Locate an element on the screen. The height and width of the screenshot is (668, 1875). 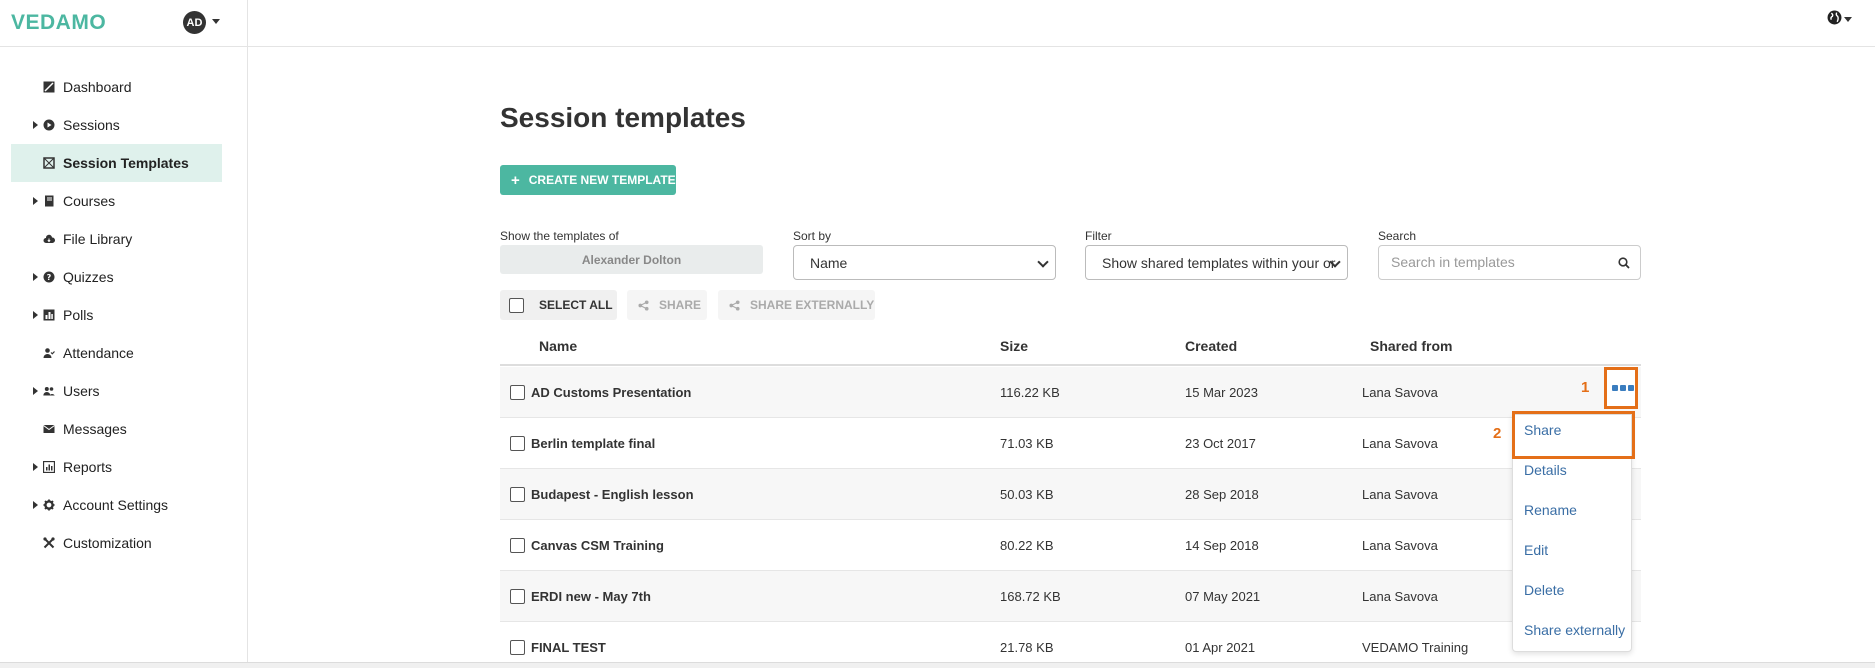
search-label: Search is located at coordinates (1397, 236).